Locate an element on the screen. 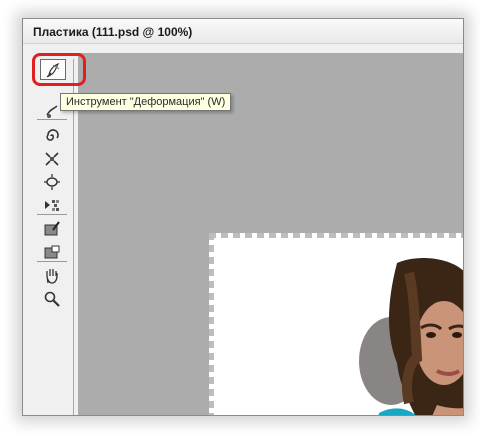  push-left-icon is located at coordinates (52, 205).